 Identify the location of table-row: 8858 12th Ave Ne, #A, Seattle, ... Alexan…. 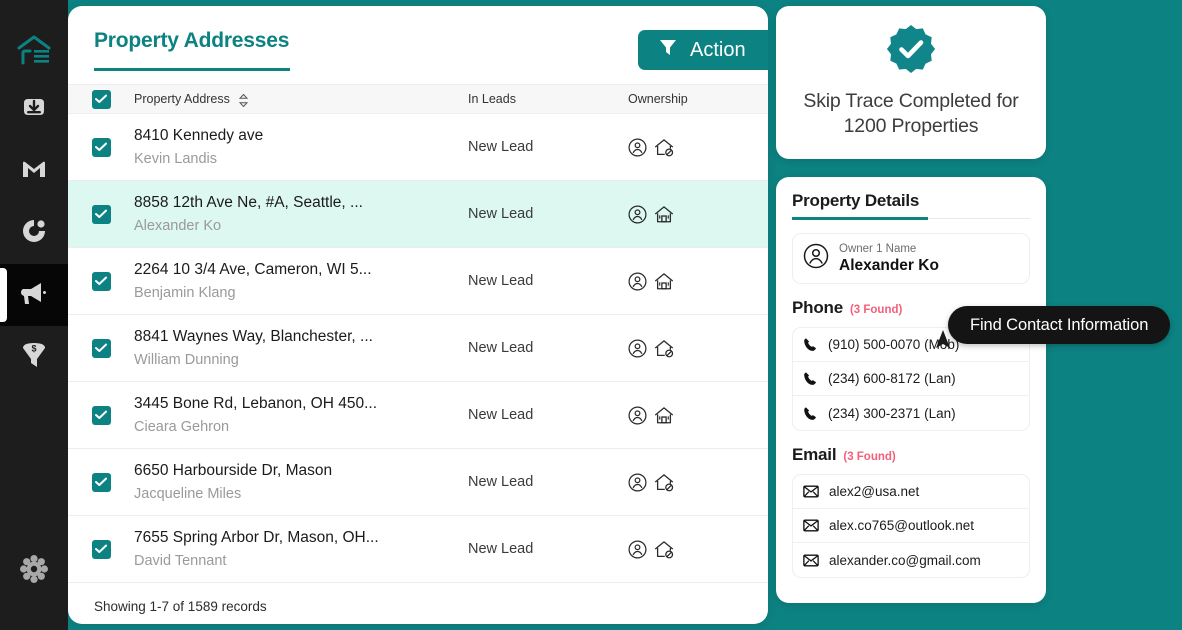
(418, 214).